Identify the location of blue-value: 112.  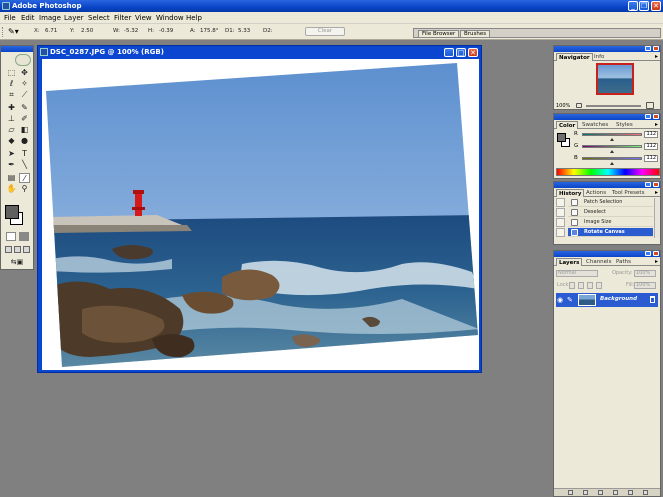
(651, 158).